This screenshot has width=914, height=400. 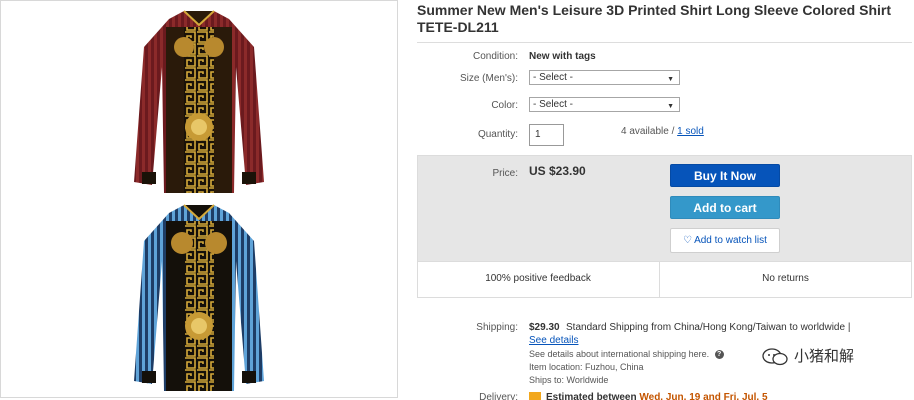 I want to click on availability: 4 available / 1 sold, so click(x=662, y=131).